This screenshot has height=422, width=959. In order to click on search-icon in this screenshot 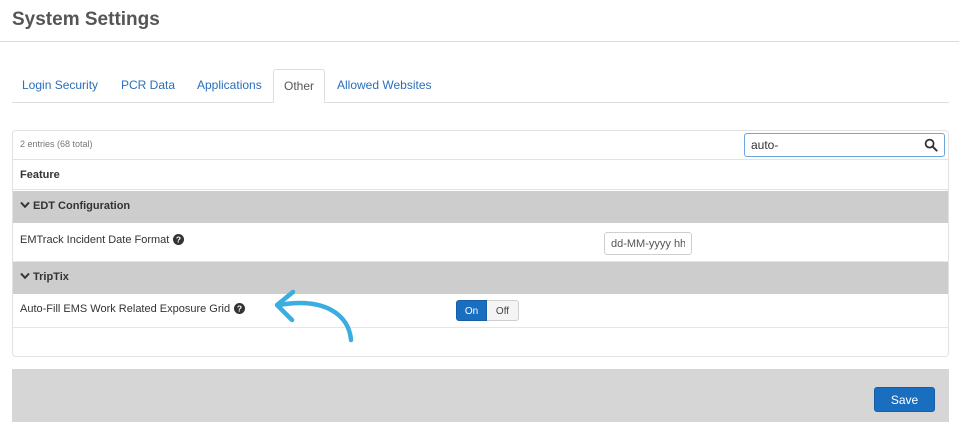, I will do `click(931, 145)`.